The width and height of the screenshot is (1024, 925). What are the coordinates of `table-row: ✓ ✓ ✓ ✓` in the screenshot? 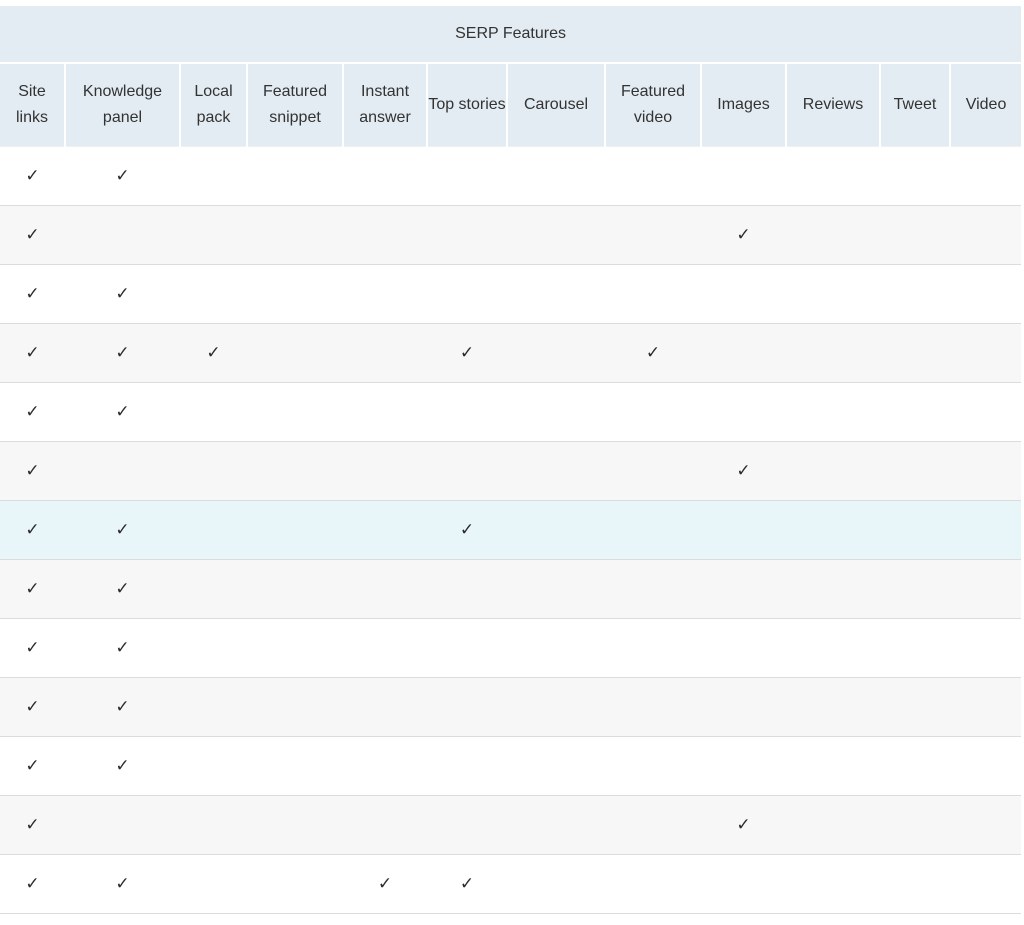 It's located at (511, 884).